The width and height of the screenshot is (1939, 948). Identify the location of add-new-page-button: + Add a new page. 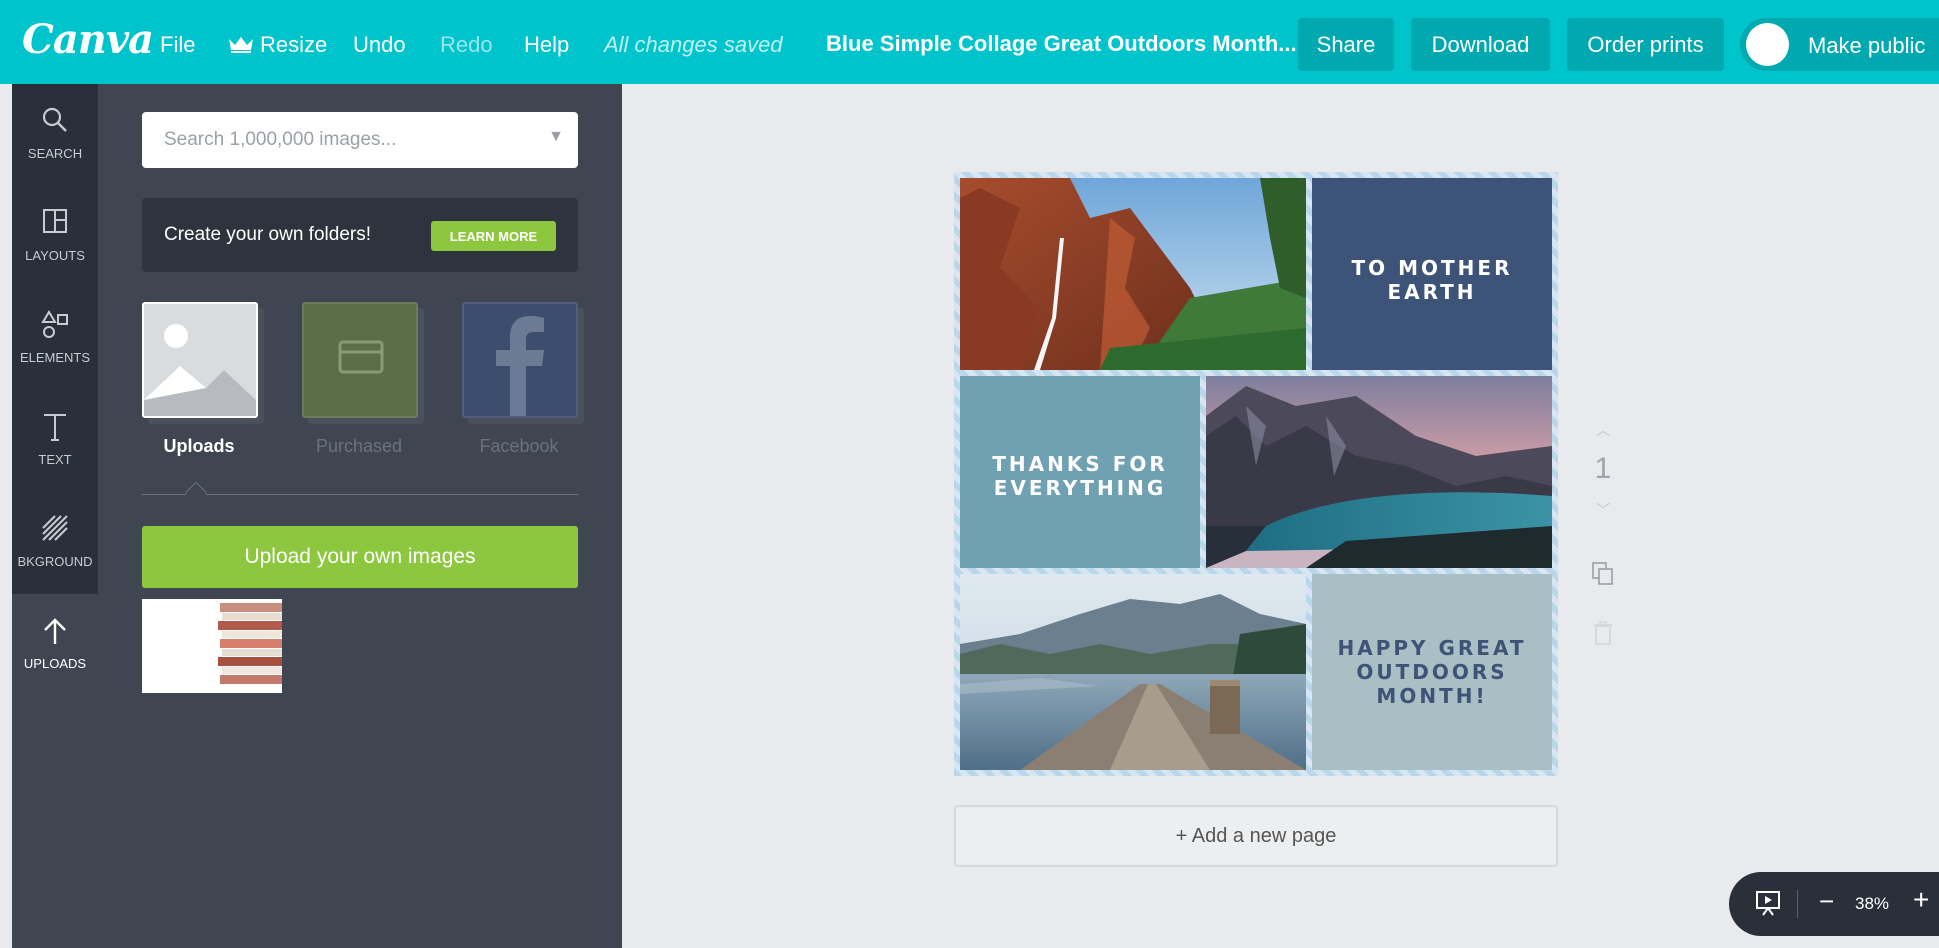
(1256, 836).